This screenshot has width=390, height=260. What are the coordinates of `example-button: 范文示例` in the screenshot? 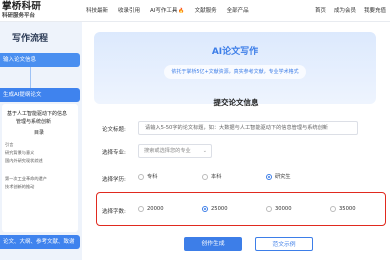 It's located at (284, 244).